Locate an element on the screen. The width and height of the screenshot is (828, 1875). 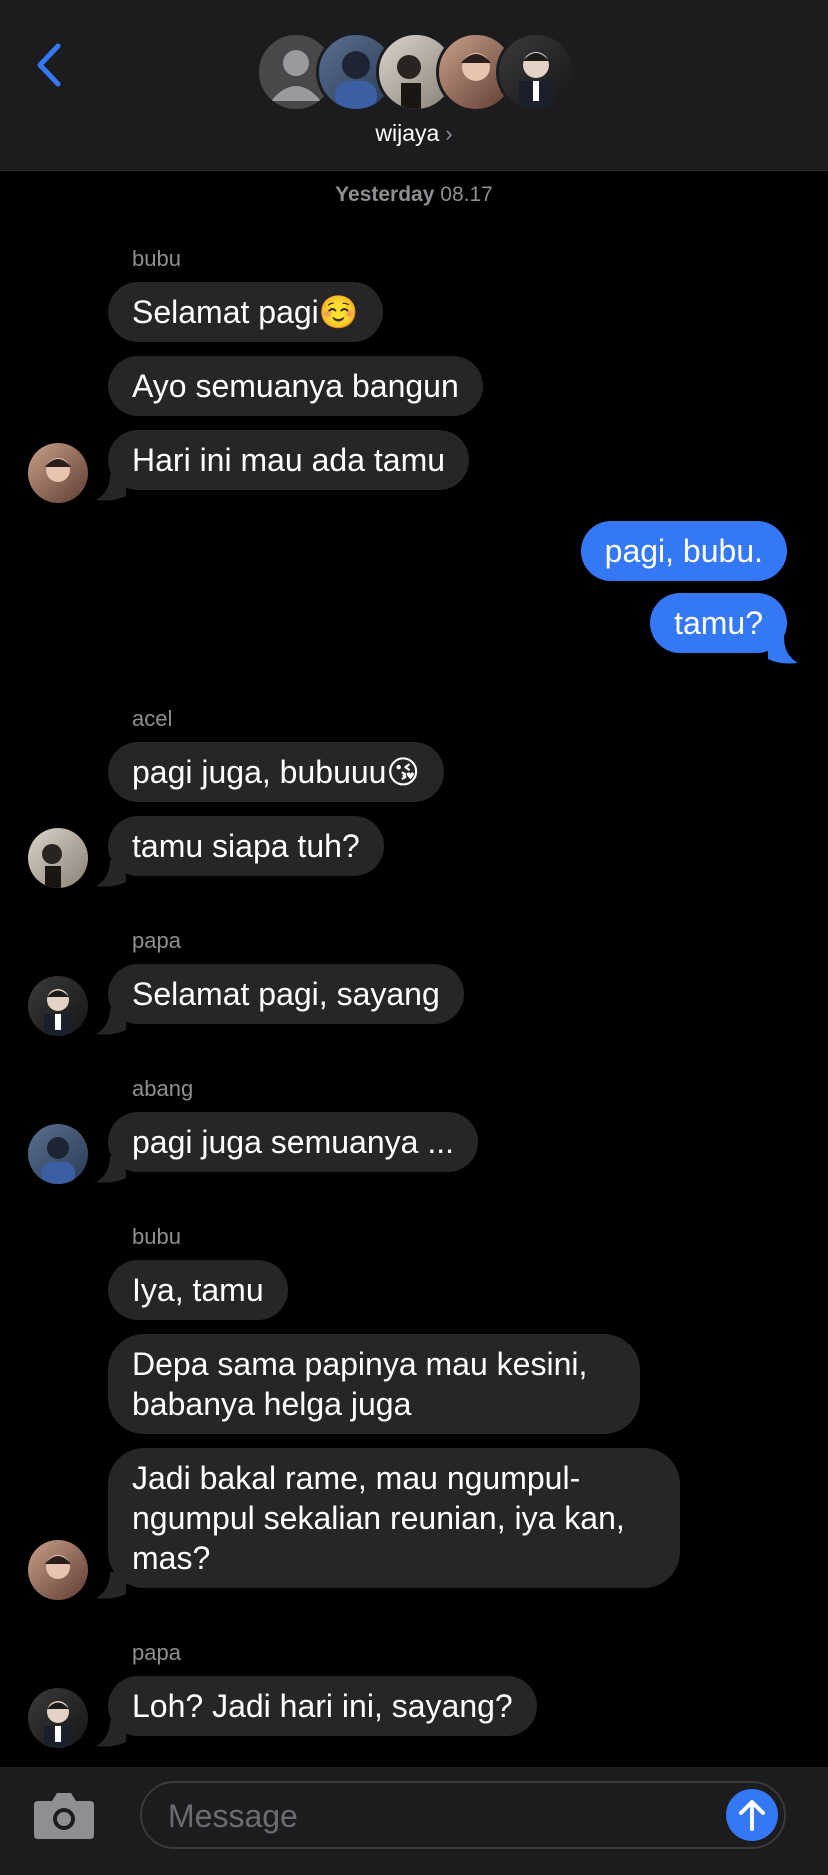
send-button is located at coordinates (752, 1815).